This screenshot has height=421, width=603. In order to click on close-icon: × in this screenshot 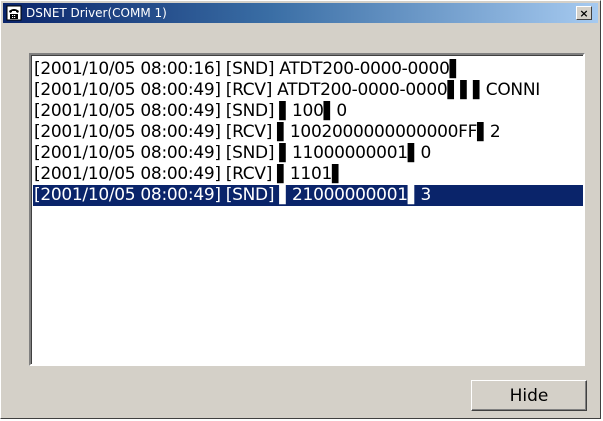, I will do `click(584, 13)`.